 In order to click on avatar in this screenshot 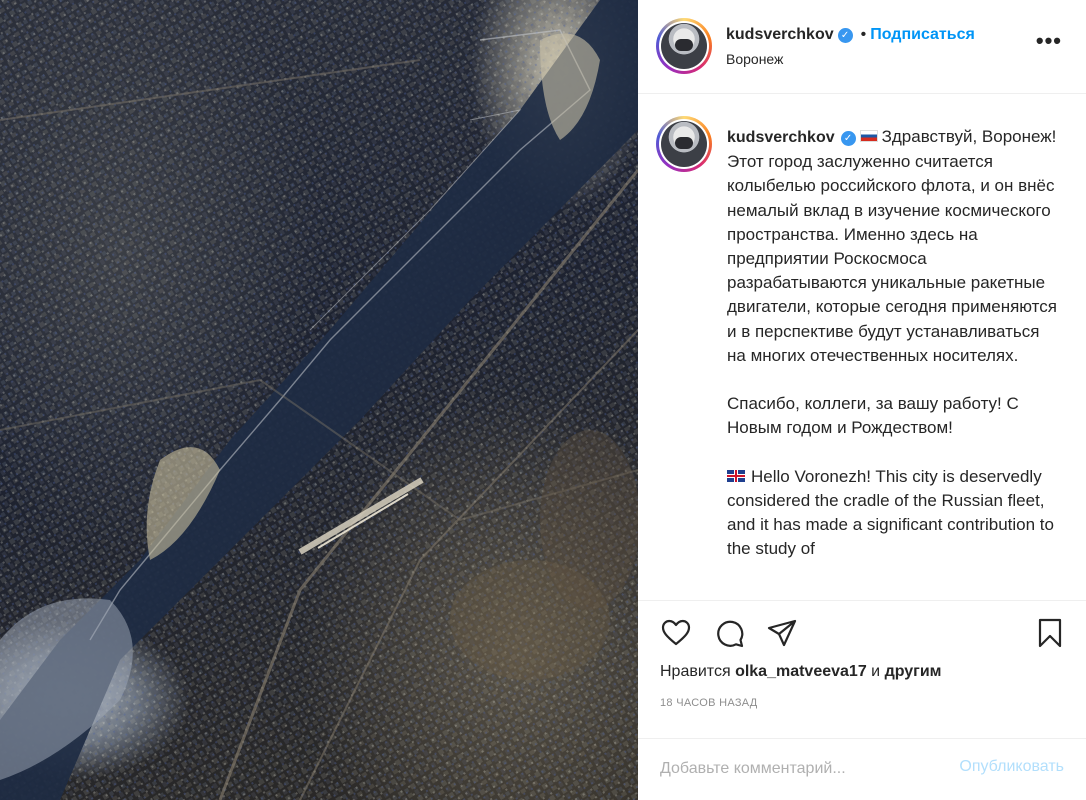, I will do `click(684, 46)`.